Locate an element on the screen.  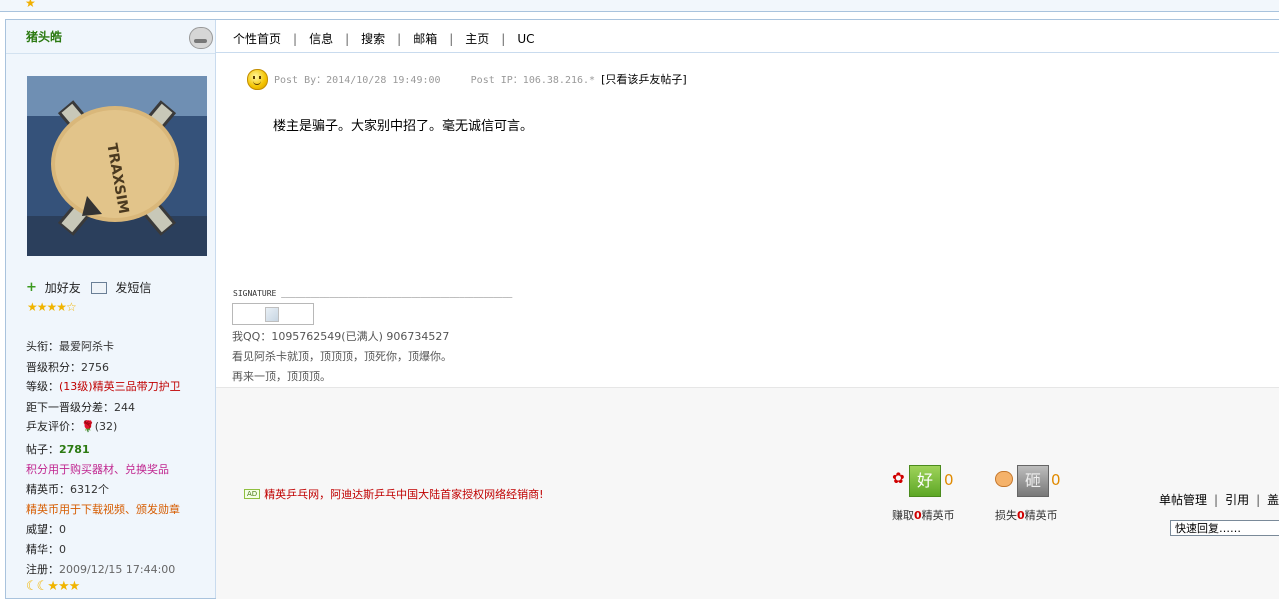
ad-line: AD 精英乒乓网，阿迪达斯乒乓中国大陆首家授权网络经销商! is located at coordinates (394, 494).